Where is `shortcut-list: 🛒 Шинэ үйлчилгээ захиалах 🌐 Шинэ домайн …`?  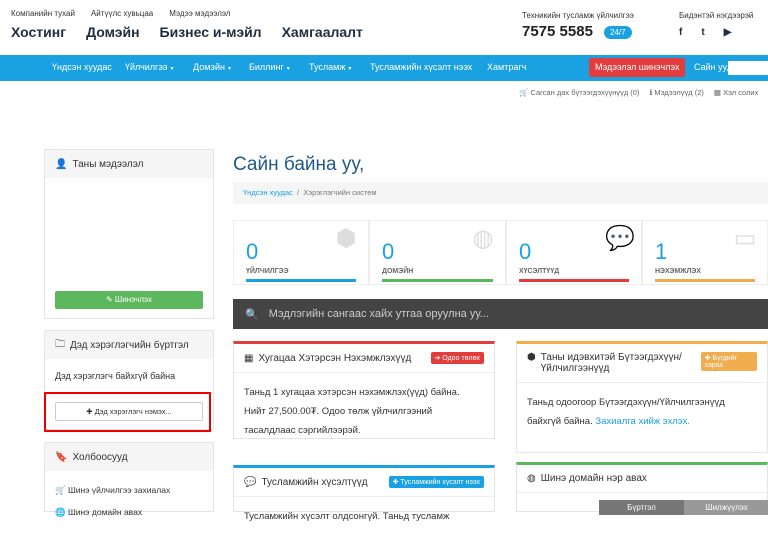 shortcut-list: 🛒 Шинэ үйлчилгээ захиалах 🌐 Шинэ домайн … is located at coordinates (129, 501).